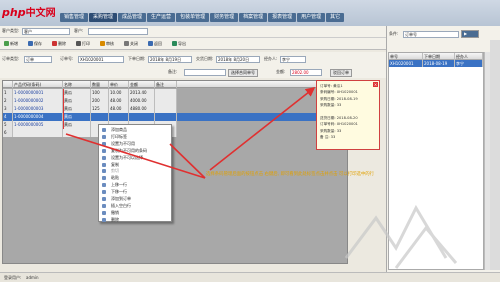 This screenshot has width=500, height=282. What do you see at coordinates (401, 236) in the screenshot?
I see `watermark` at bounding box center [401, 236].